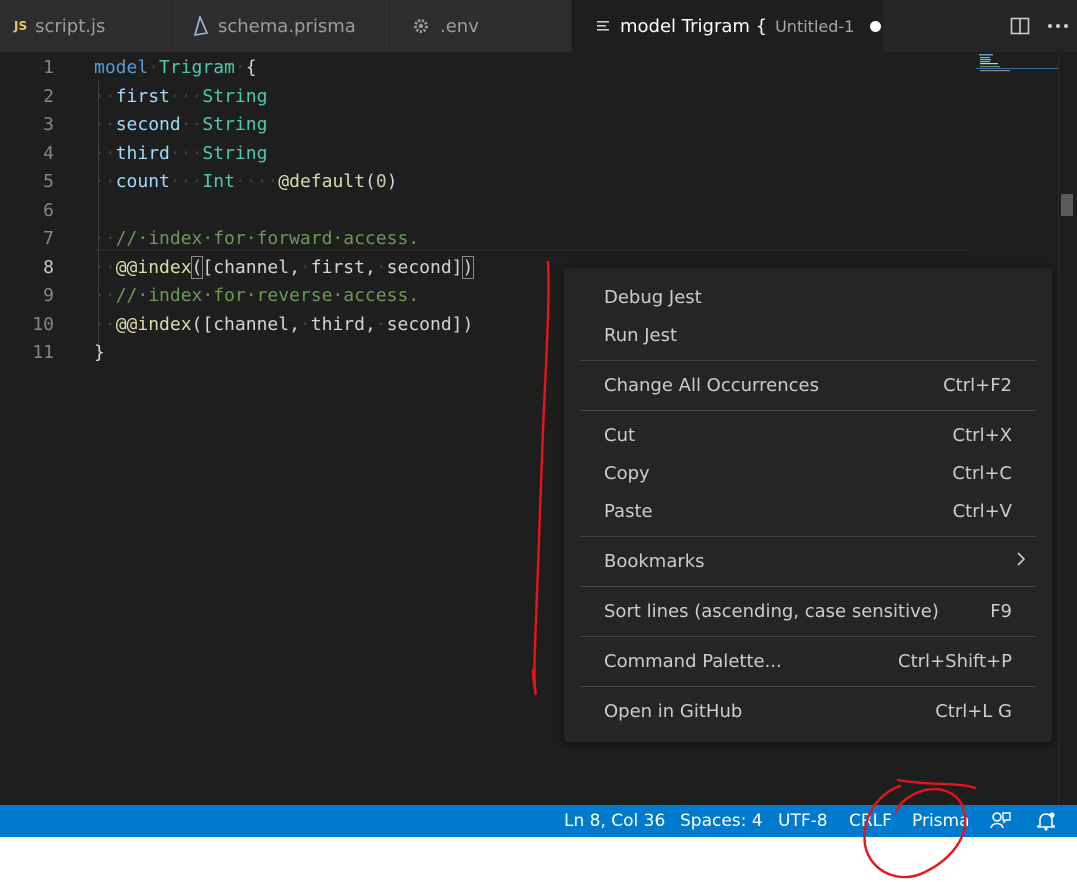  I want to click on code-token: count, so click(142, 181).